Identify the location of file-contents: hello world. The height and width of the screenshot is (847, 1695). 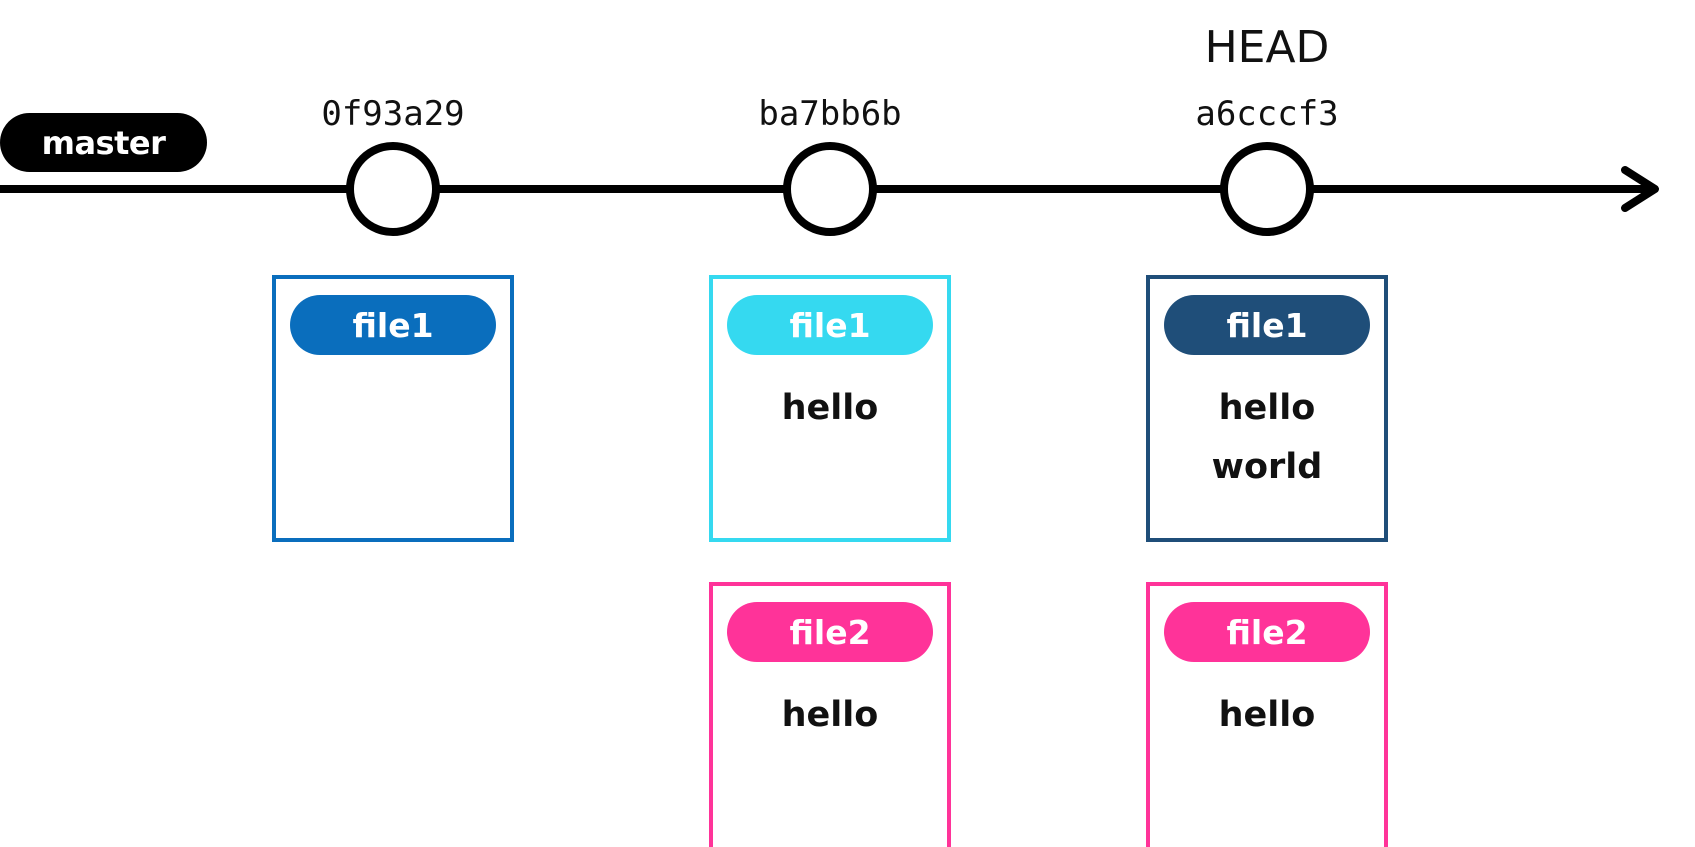
(1267, 438).